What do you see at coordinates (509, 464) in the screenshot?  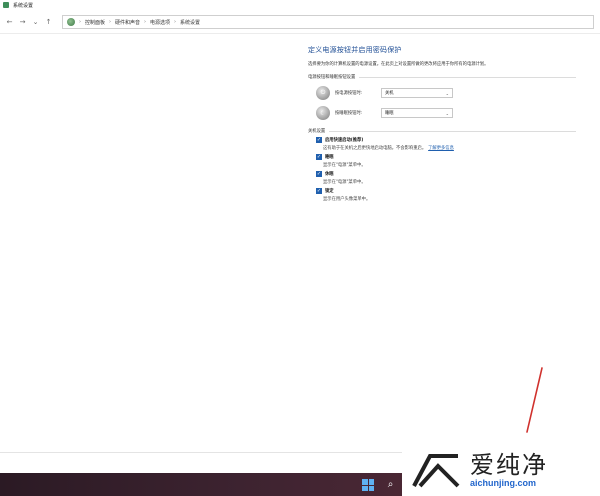 I see `watermark-text: 爱纯净` at bounding box center [509, 464].